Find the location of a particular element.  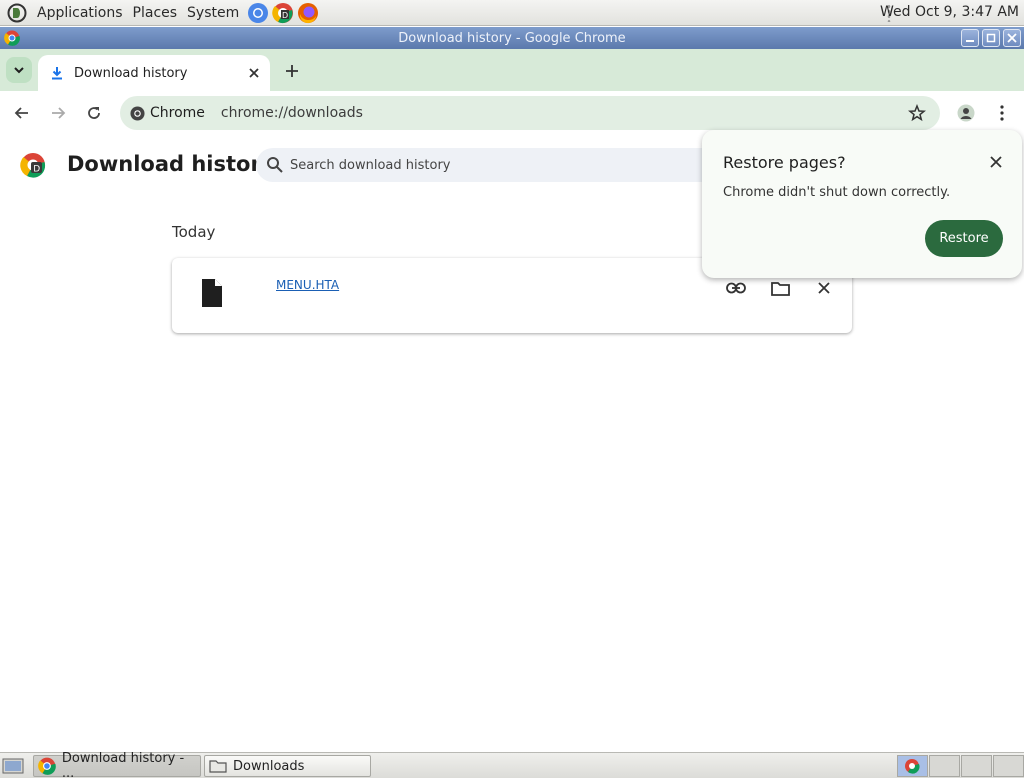

tab-search-button is located at coordinates (19, 70).